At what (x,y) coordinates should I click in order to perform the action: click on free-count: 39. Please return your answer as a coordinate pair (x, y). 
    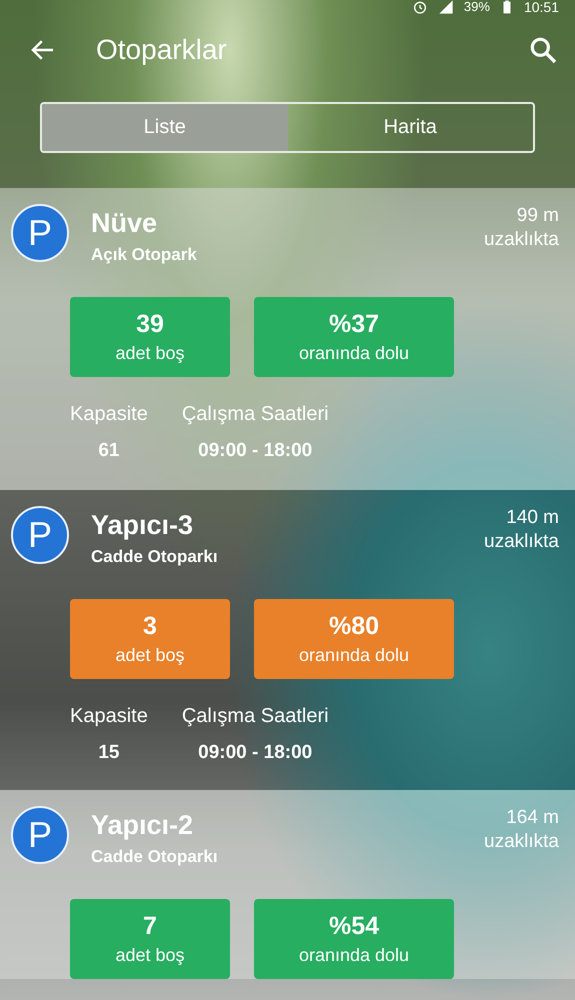
    Looking at the image, I should click on (150, 324).